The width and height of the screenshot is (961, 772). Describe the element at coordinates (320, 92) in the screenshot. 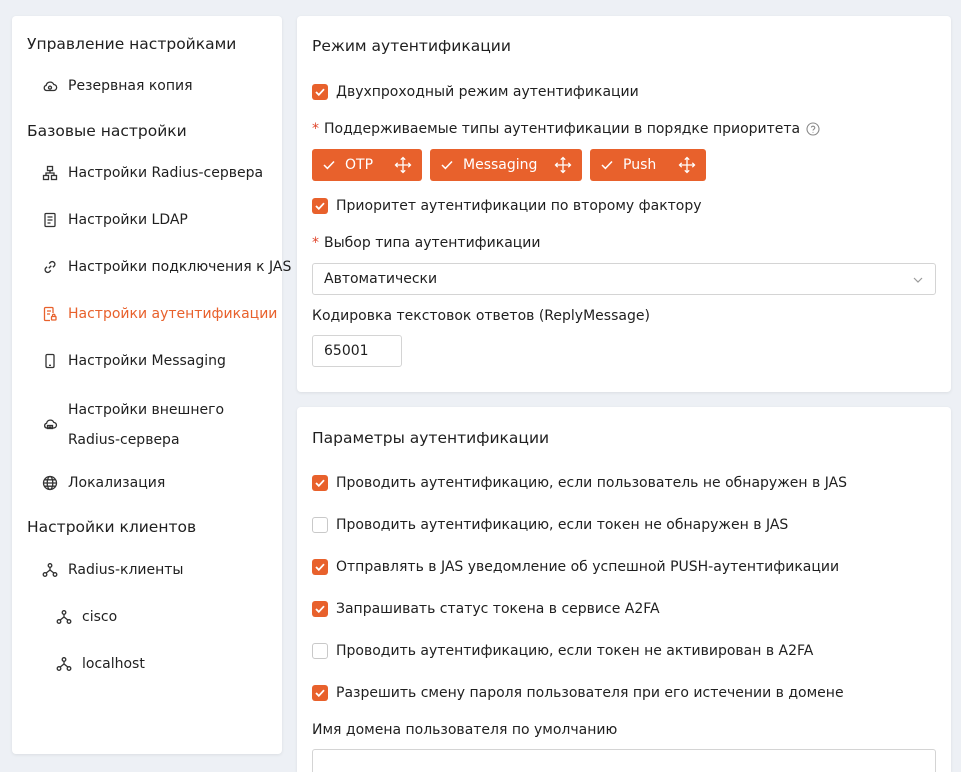

I see `two-pass-checkbox` at that location.